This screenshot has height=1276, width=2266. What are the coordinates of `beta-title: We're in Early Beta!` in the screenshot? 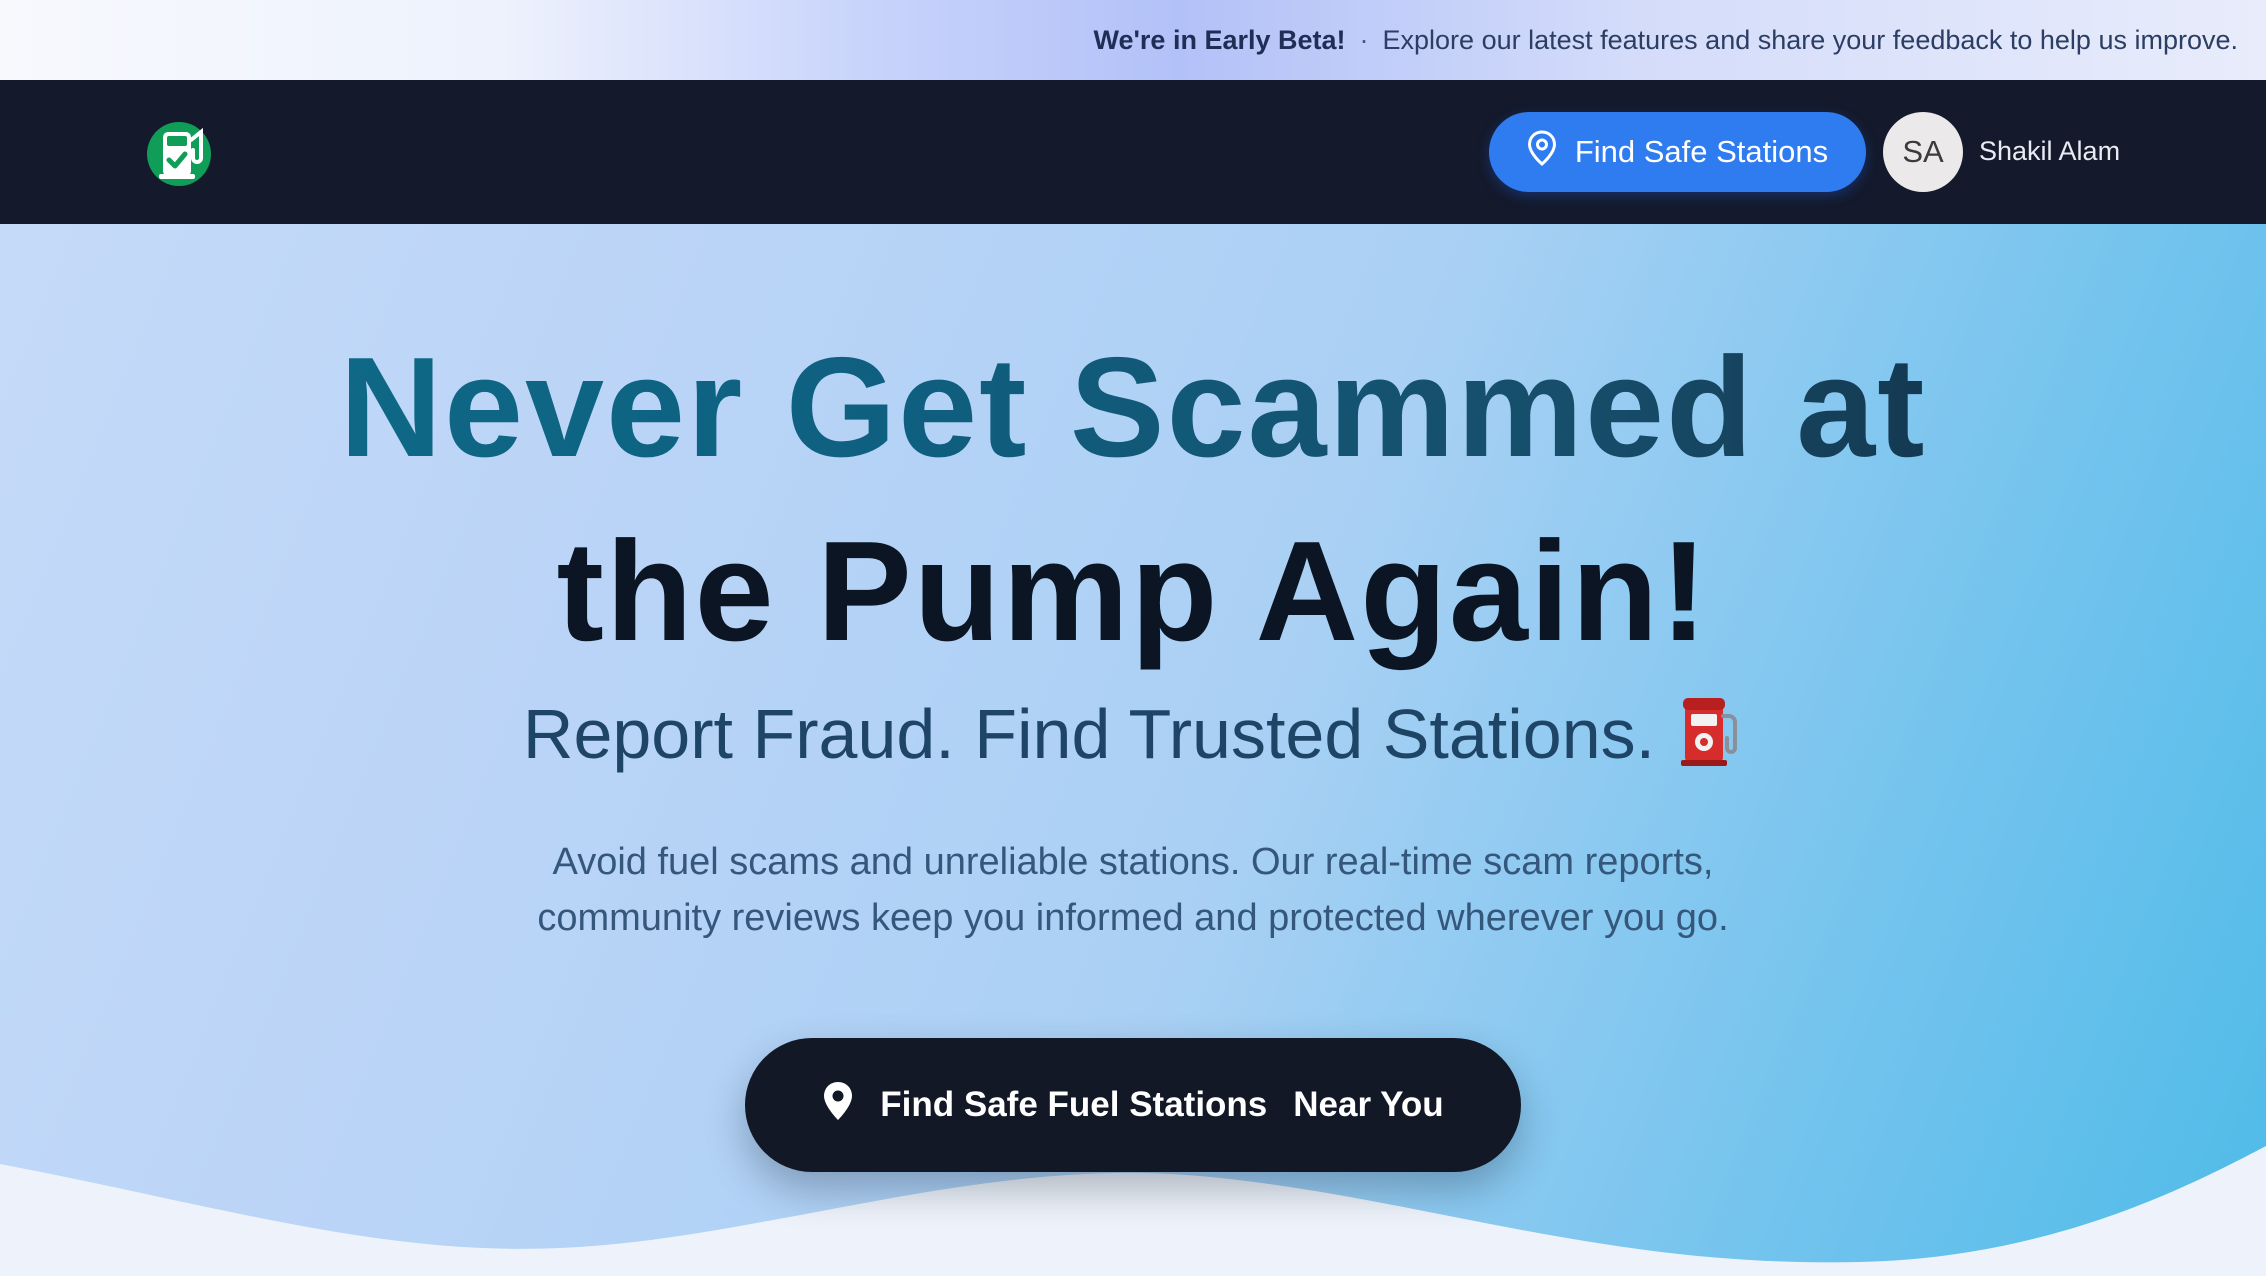 It's located at (1219, 39).